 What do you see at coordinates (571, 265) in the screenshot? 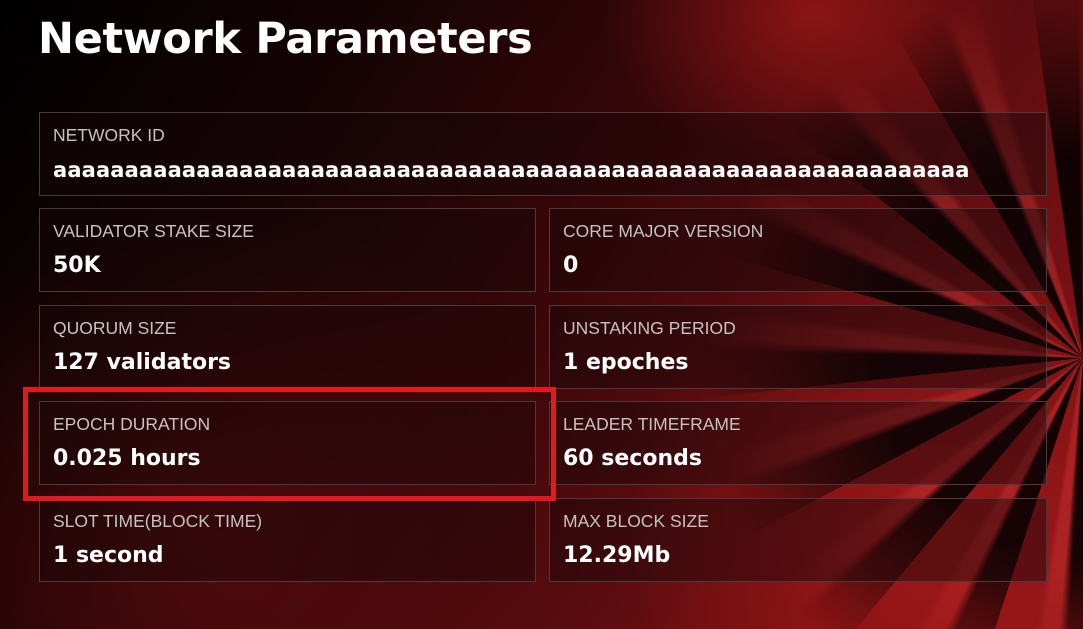
I see `core-major-version-value: 0` at bounding box center [571, 265].